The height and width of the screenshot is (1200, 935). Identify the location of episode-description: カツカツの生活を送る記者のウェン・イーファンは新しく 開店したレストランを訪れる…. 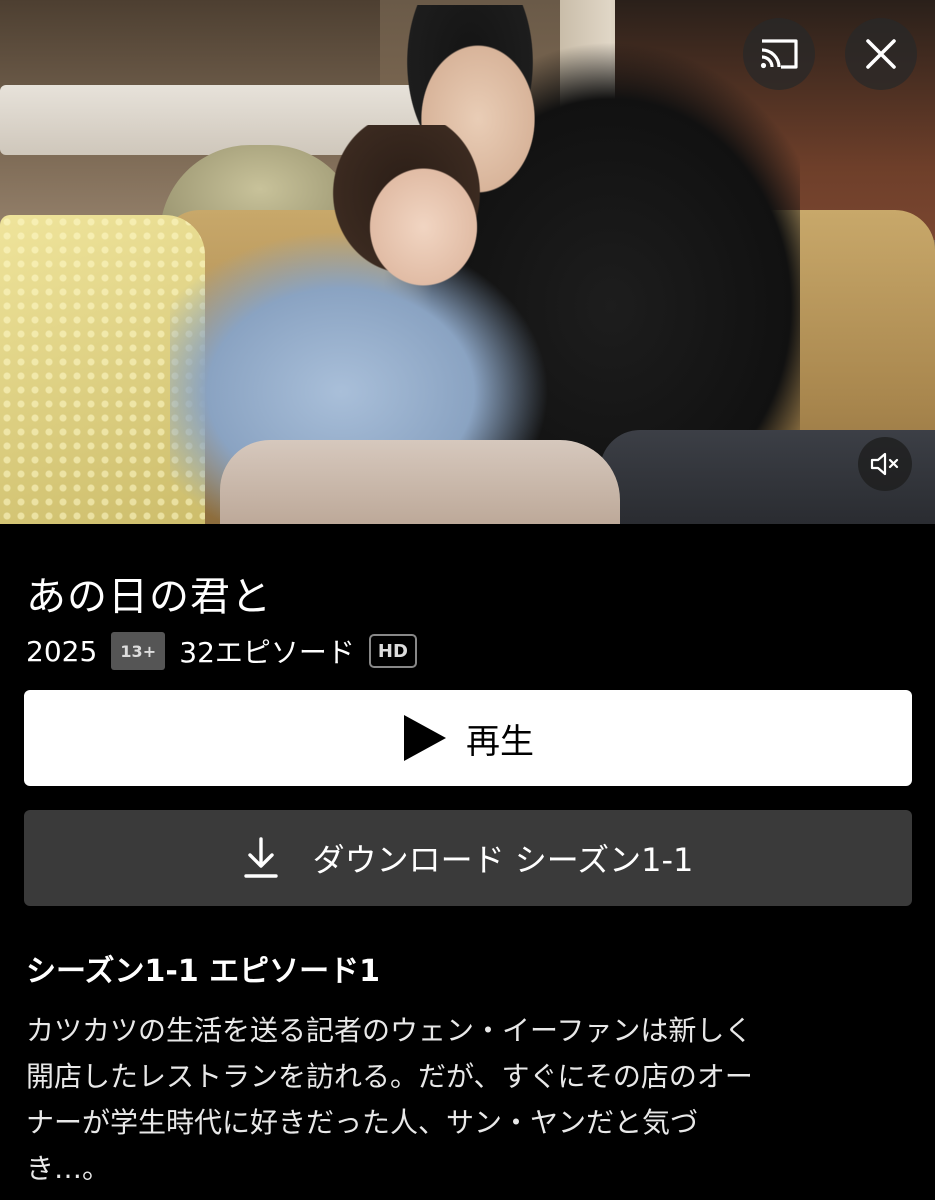
(466, 1100).